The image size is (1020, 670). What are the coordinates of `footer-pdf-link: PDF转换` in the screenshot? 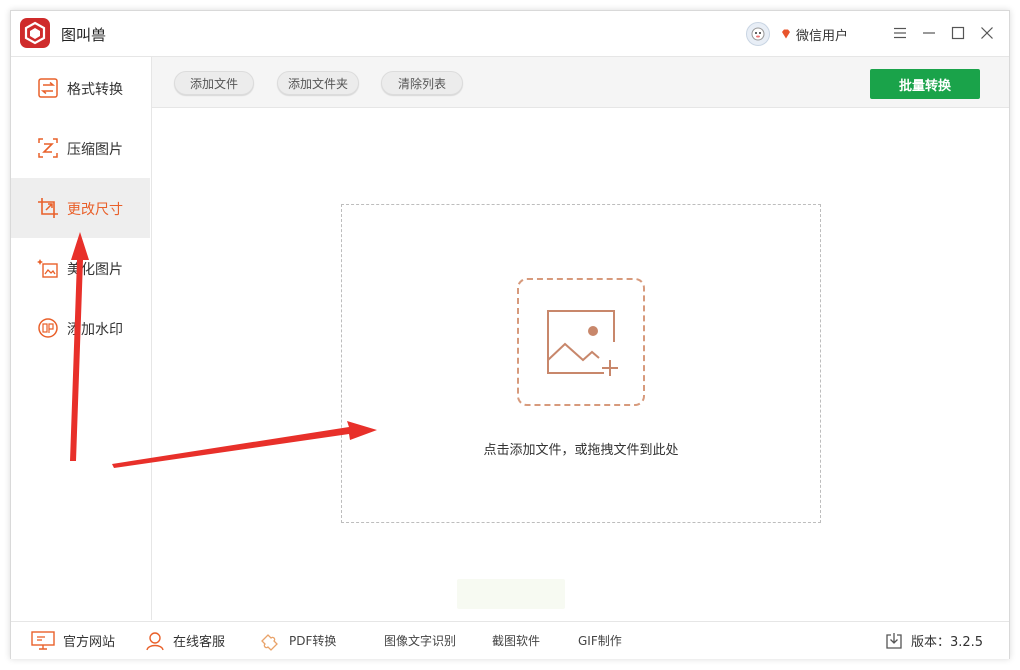 It's located at (297, 640).